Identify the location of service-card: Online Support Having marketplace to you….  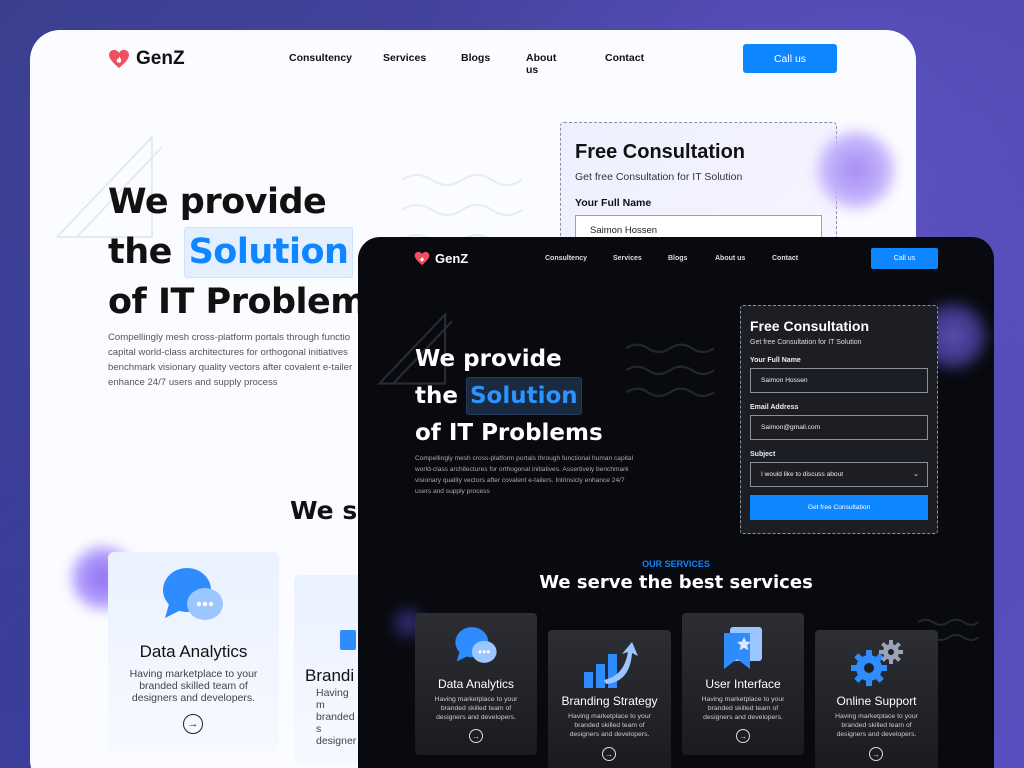
(876, 699).